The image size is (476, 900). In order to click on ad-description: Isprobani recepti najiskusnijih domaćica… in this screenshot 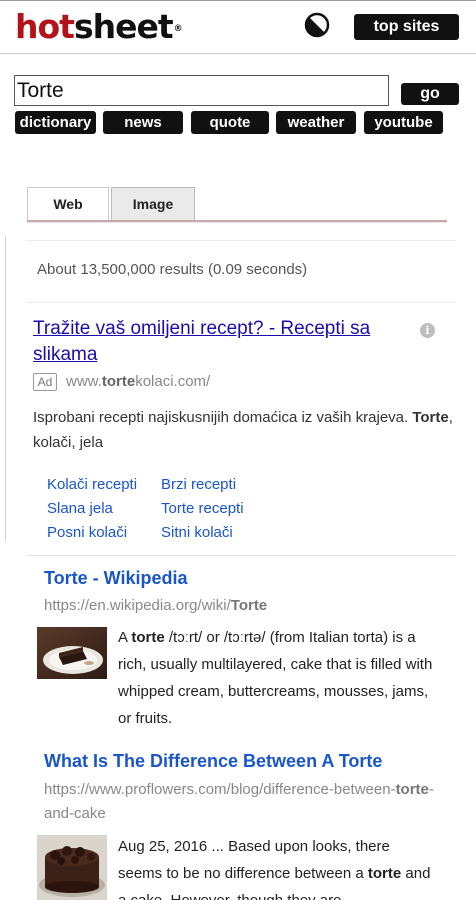, I will do `click(243, 430)`.